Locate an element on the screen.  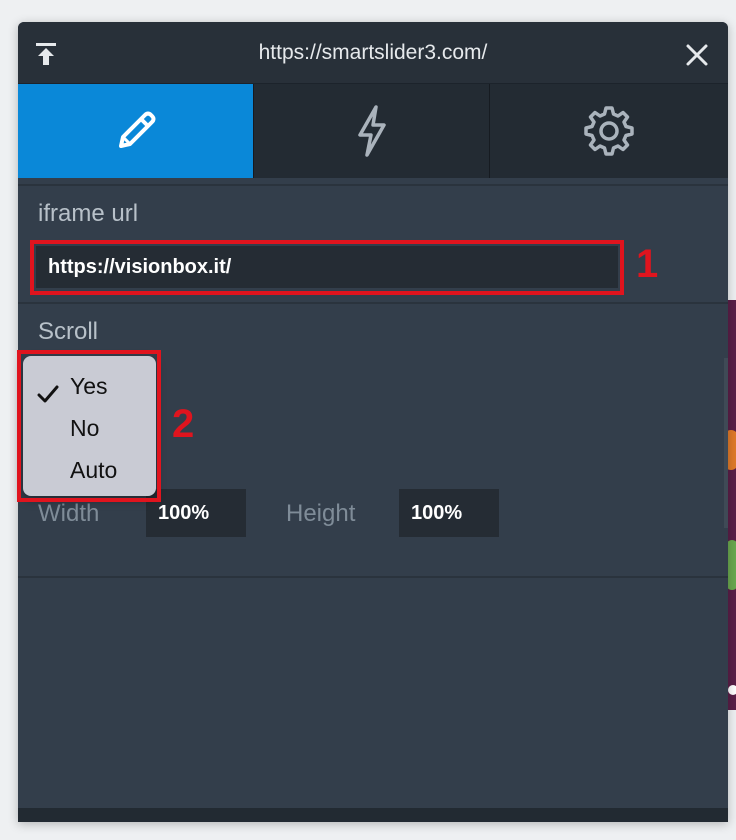
scrollbar is located at coordinates (726, 443).